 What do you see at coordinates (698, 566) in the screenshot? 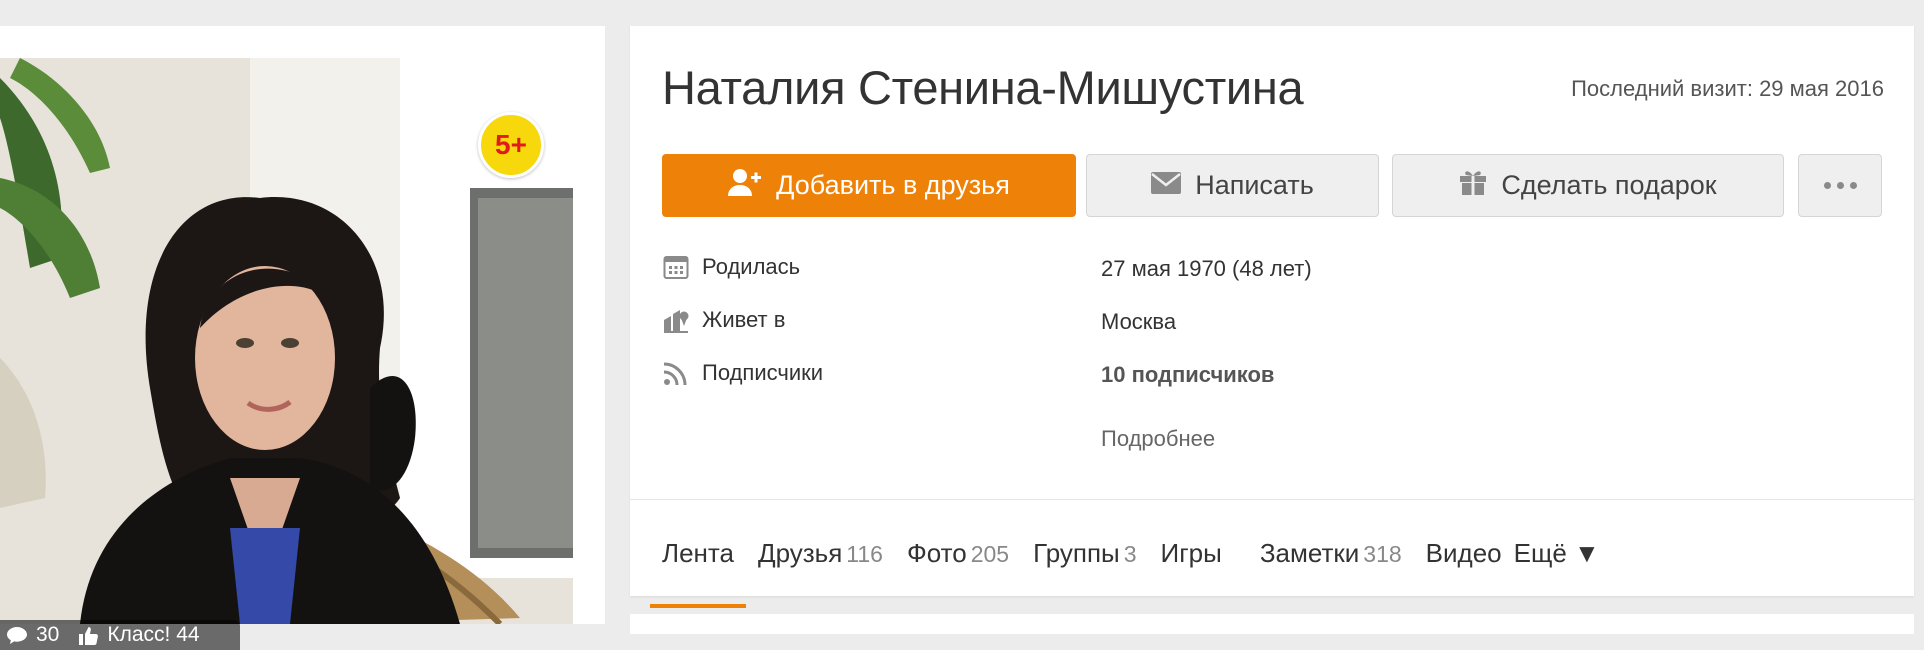
I see `tab-feed: Лента` at bounding box center [698, 566].